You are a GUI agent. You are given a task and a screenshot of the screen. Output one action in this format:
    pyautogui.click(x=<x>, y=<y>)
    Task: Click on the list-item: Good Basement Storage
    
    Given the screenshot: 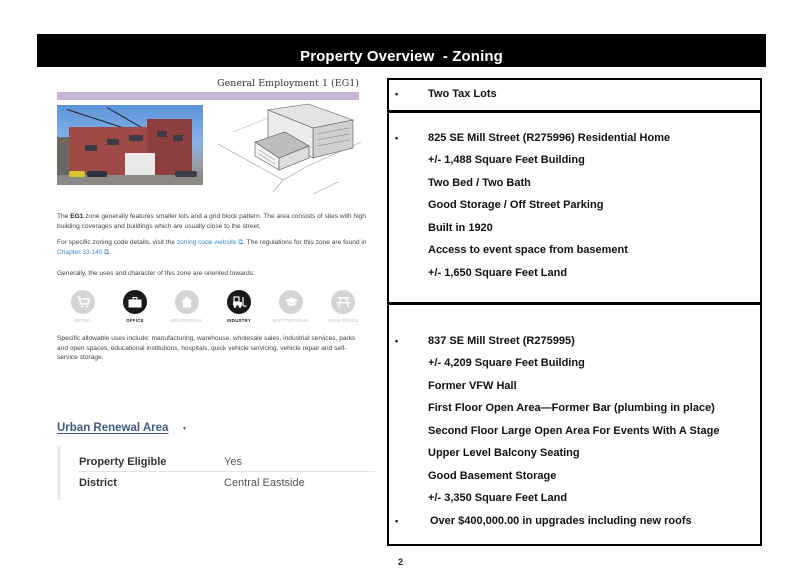 What is the action you would take?
    pyautogui.click(x=574, y=476)
    